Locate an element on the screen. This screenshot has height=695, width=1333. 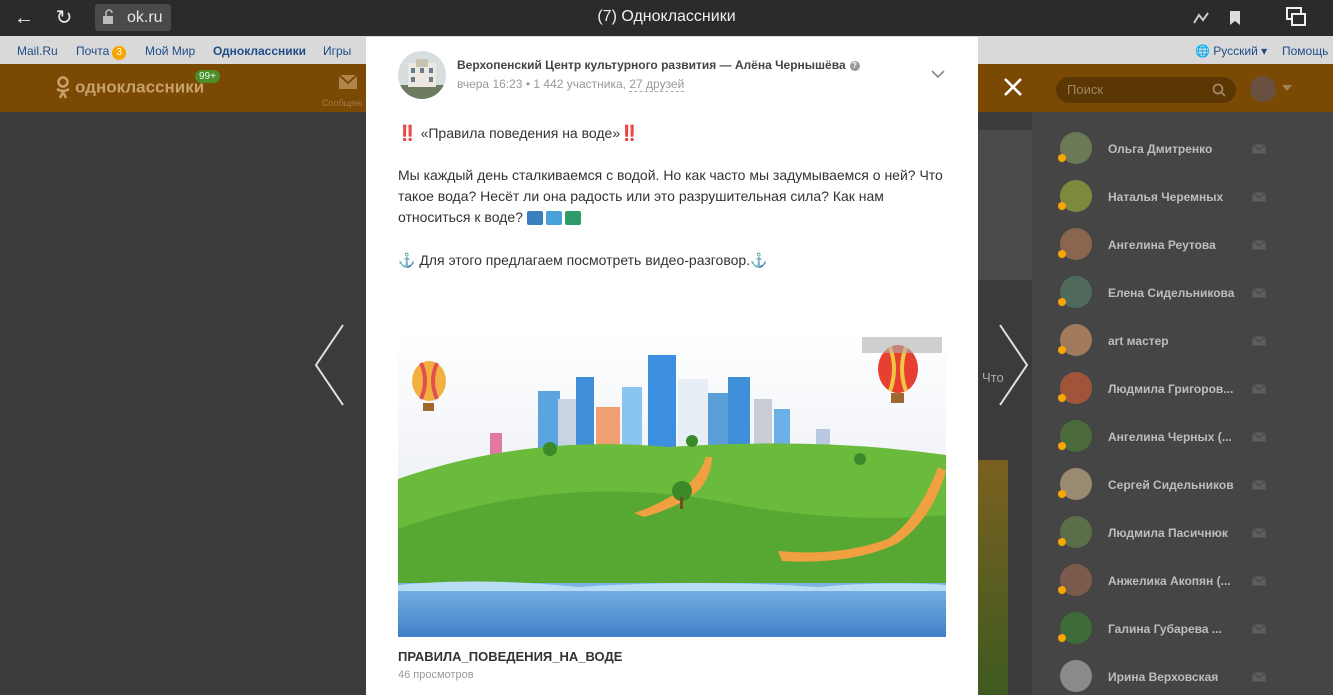
search-input: Поиск is located at coordinates (1146, 90).